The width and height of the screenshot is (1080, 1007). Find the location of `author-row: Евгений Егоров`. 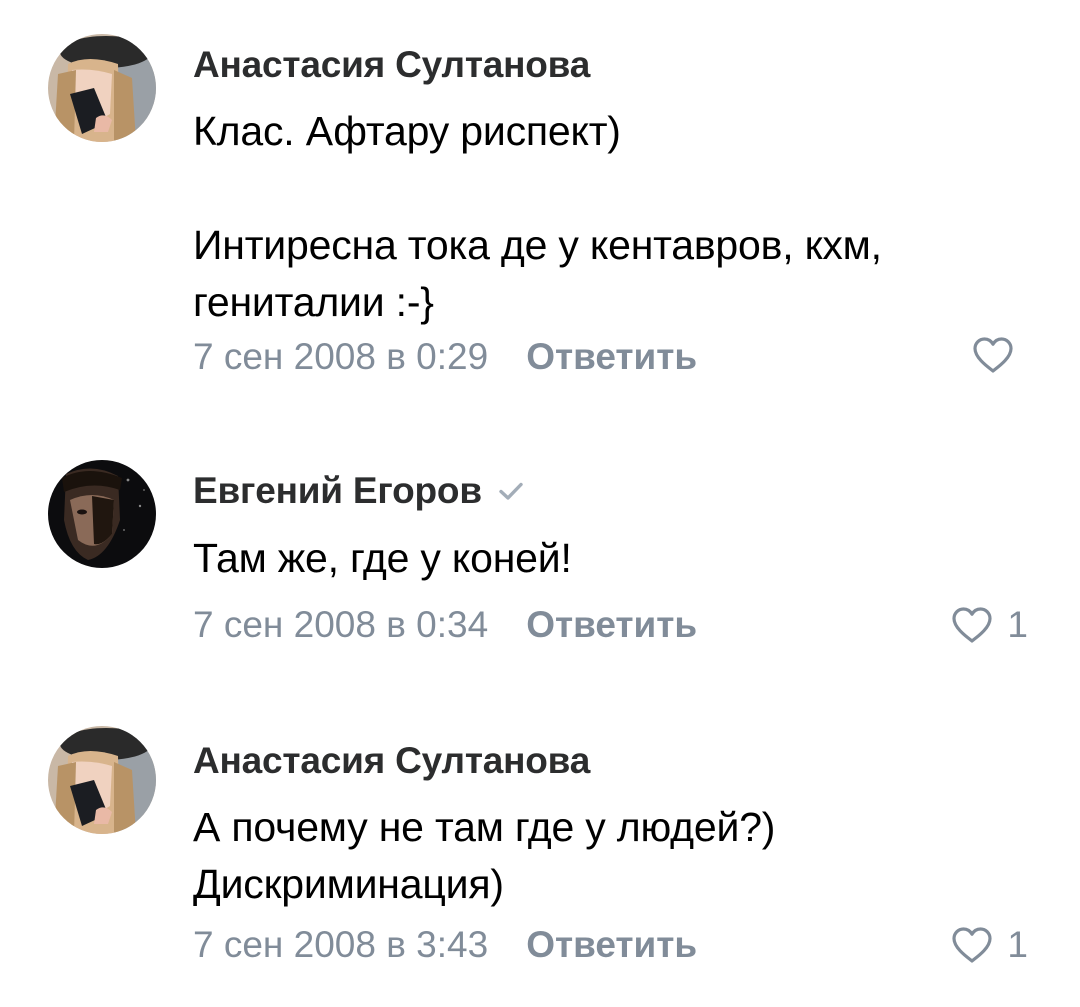

author-row: Евгений Егоров is located at coordinates (359, 491).